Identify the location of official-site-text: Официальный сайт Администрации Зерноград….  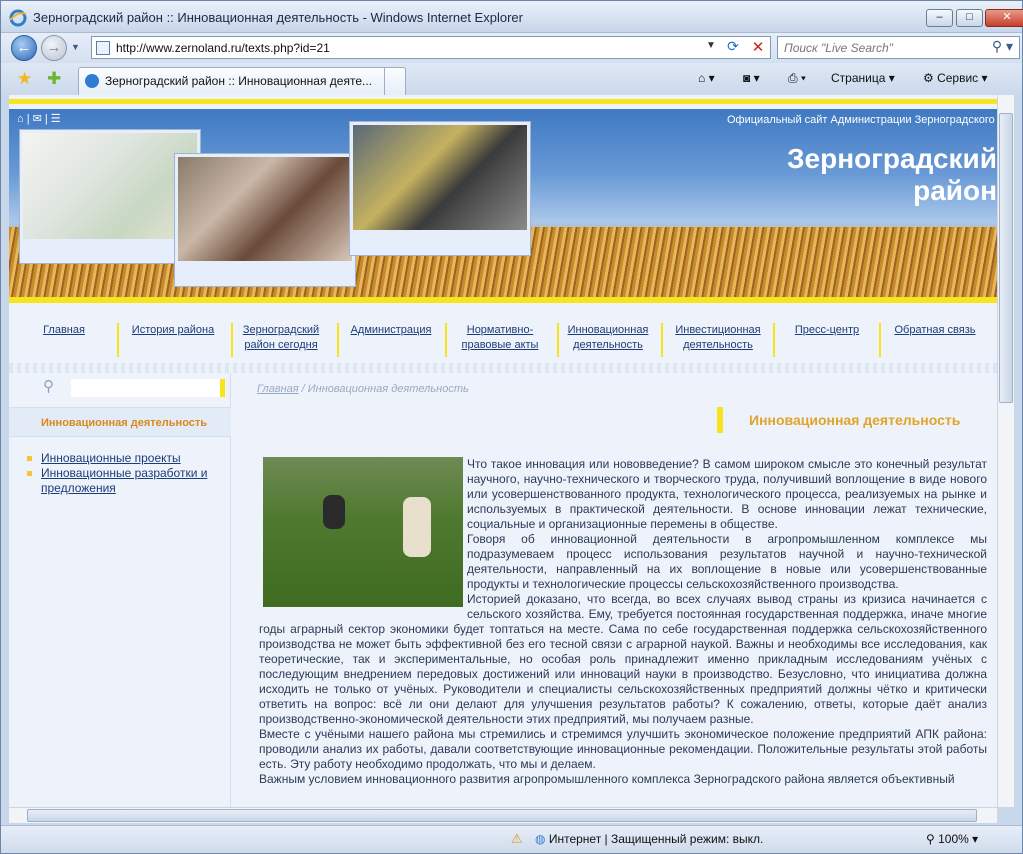
(862, 120).